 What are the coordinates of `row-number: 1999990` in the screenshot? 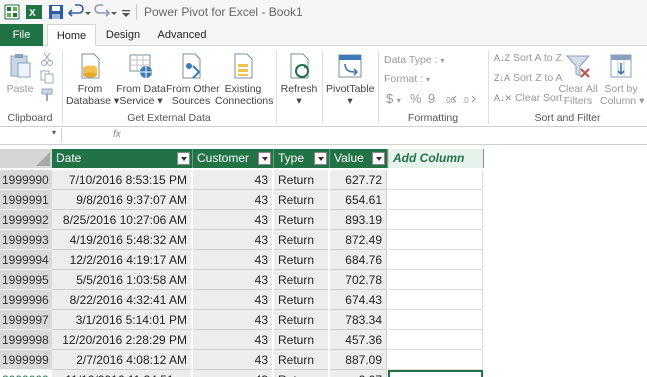 It's located at (26, 180).